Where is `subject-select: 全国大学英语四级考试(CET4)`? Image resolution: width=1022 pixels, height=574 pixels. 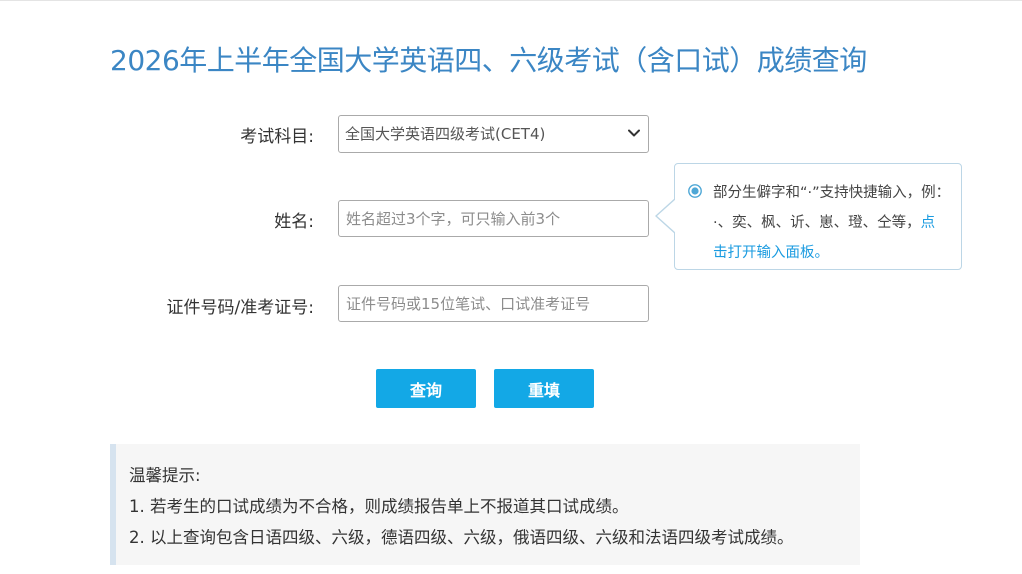
subject-select: 全国大学英语四级考试(CET4) is located at coordinates (493, 134).